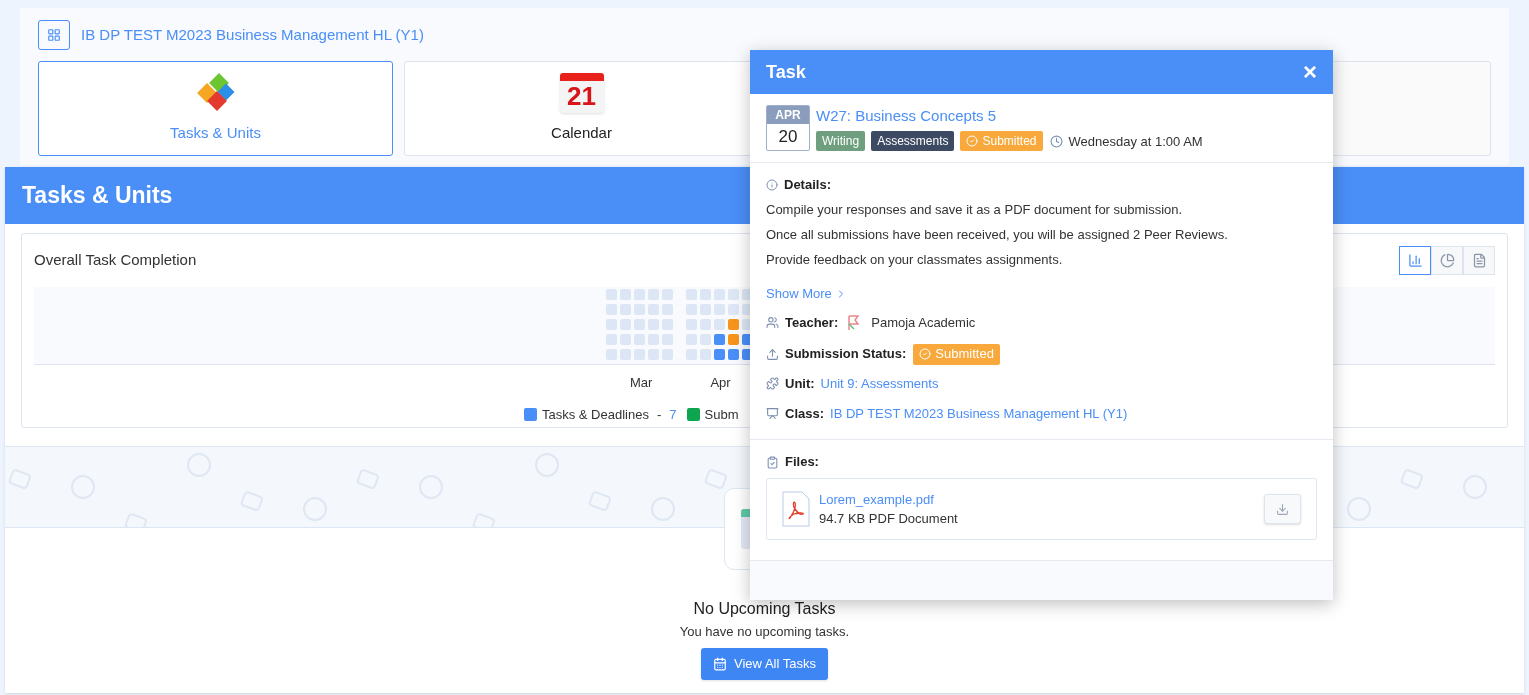  What do you see at coordinates (841, 141) in the screenshot?
I see `category-tag: Writing` at bounding box center [841, 141].